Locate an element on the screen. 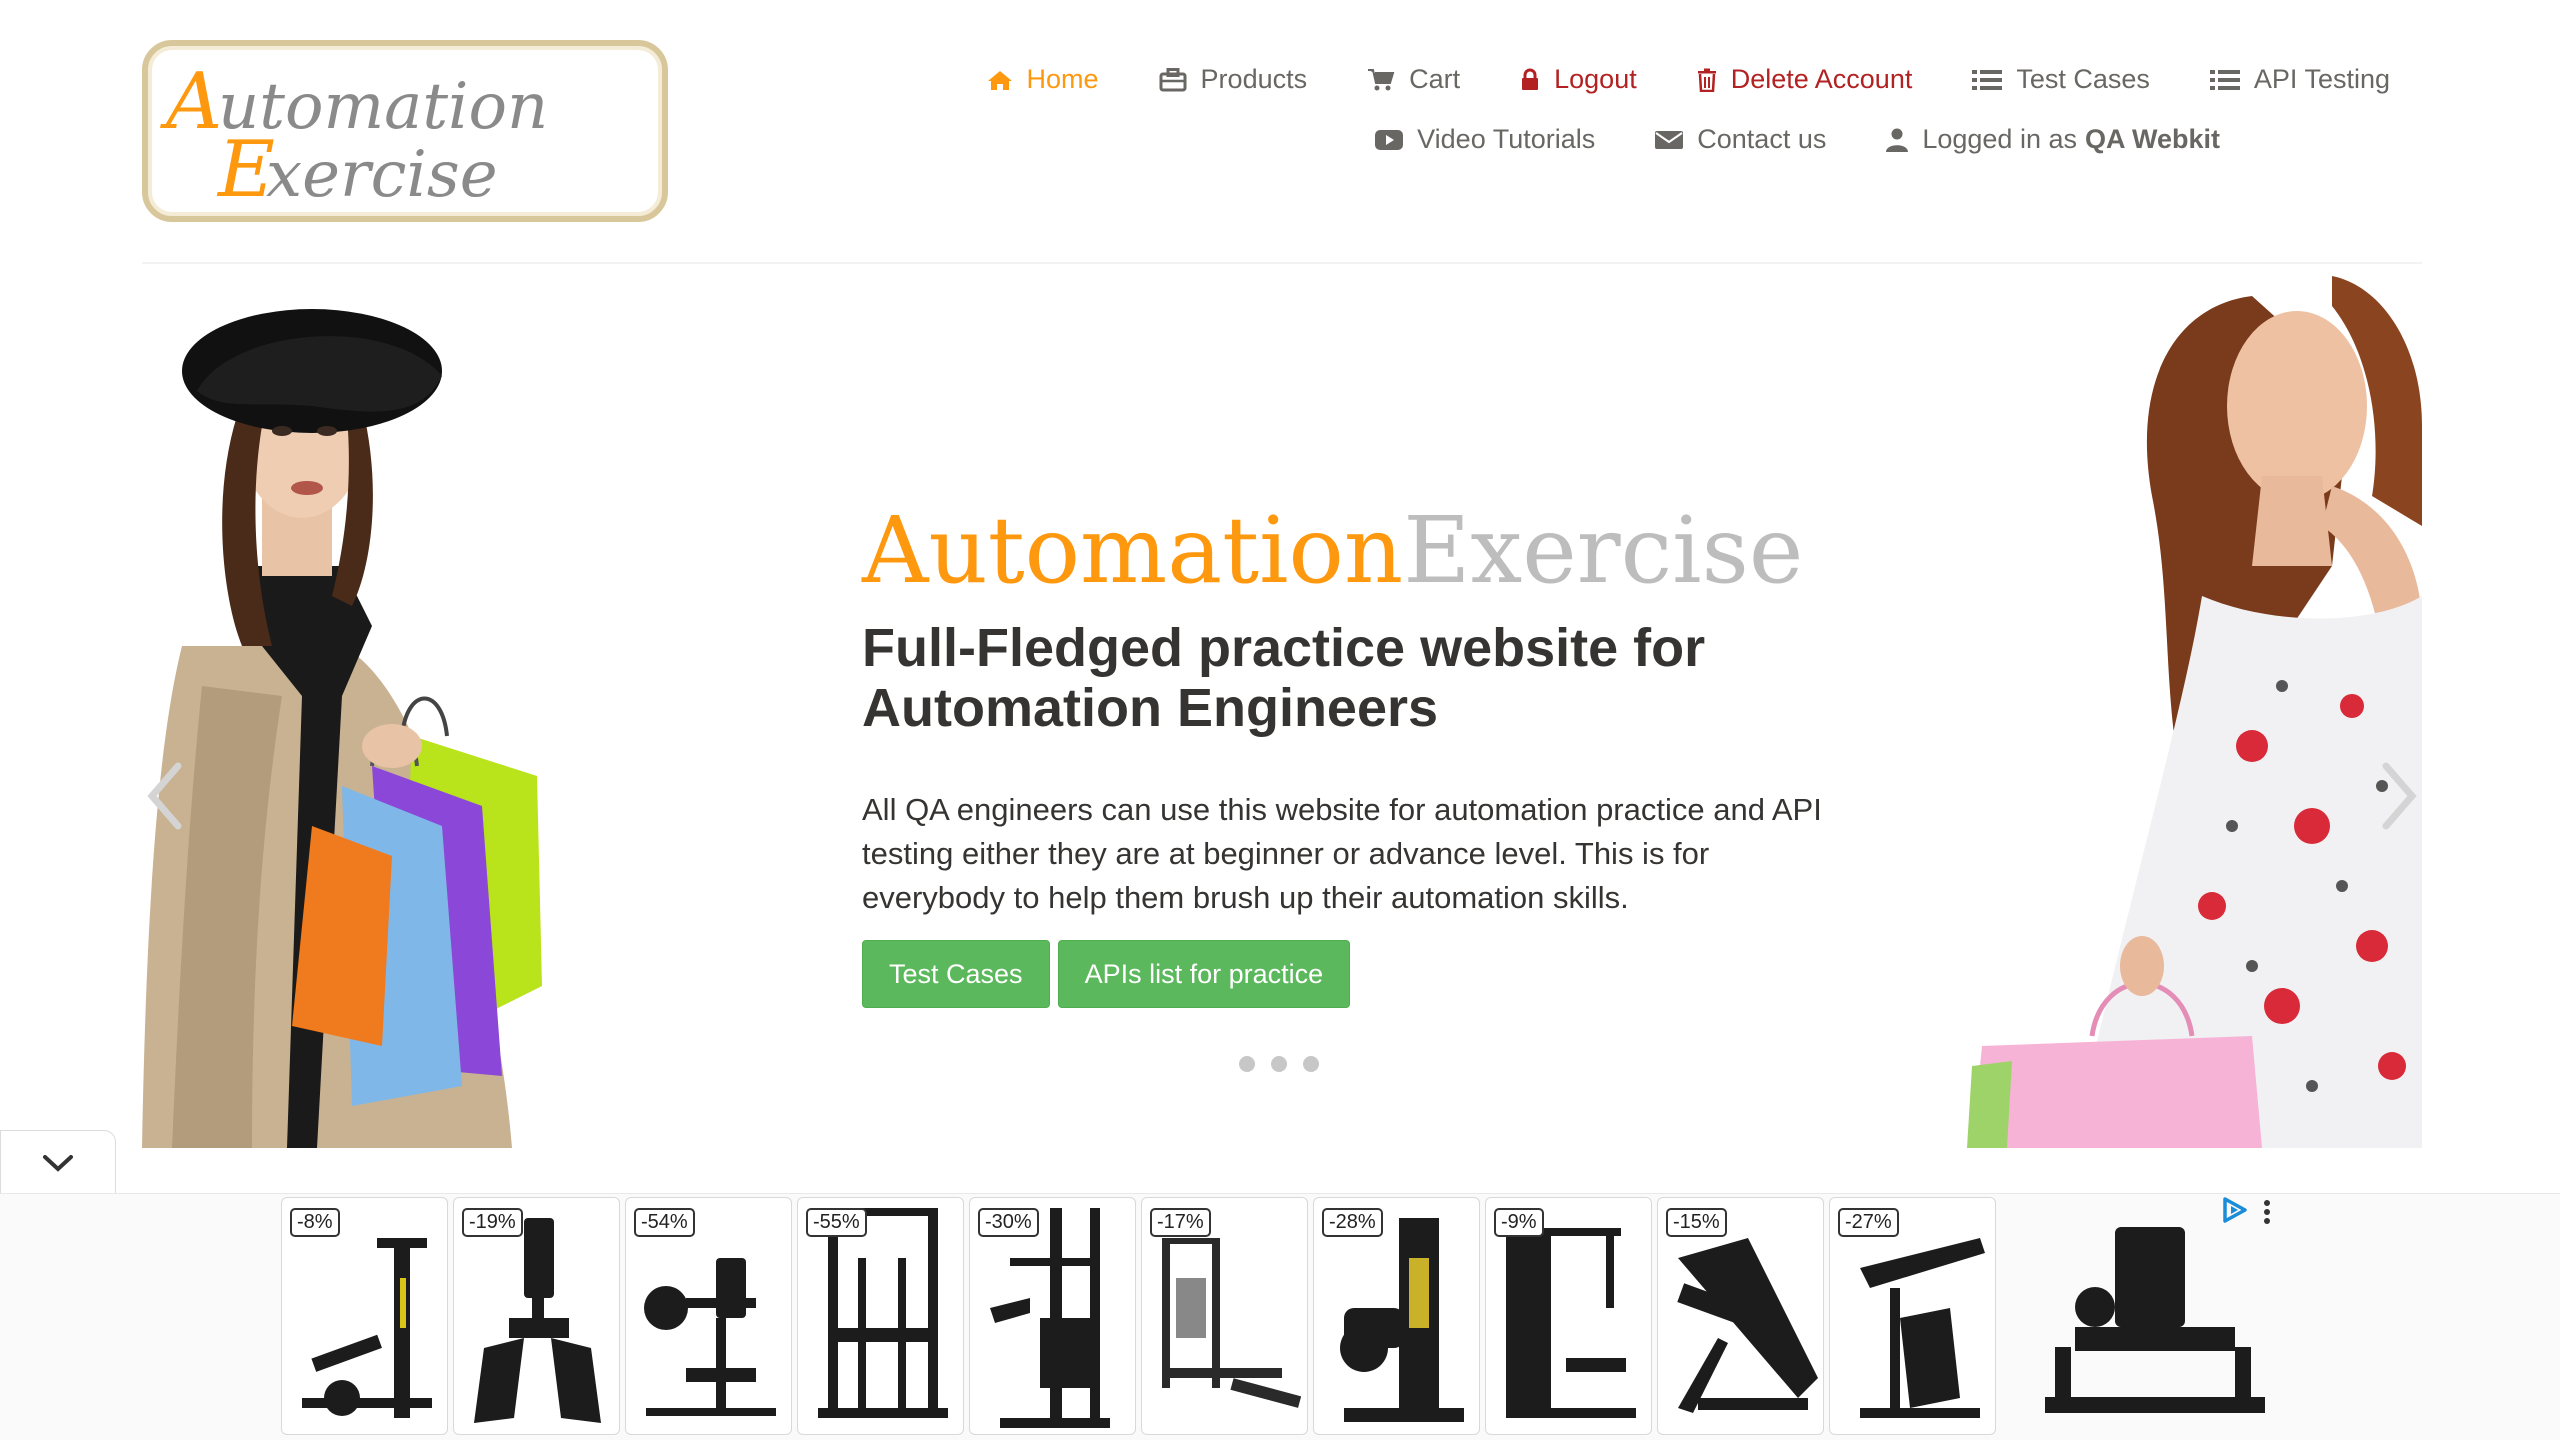 The width and height of the screenshot is (2560, 1440). site-logo: A utomation E xercise is located at coordinates (405, 131).